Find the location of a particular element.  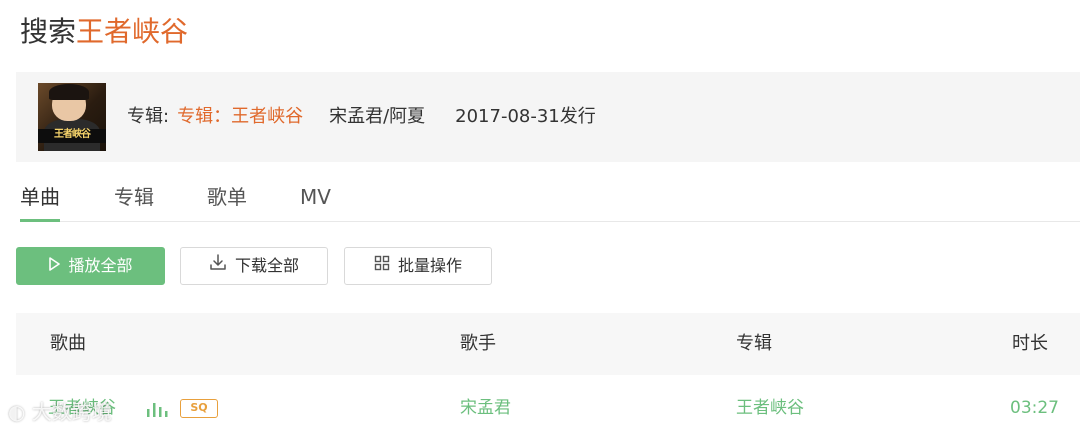

tab-albums: 专辑 is located at coordinates (134, 201).